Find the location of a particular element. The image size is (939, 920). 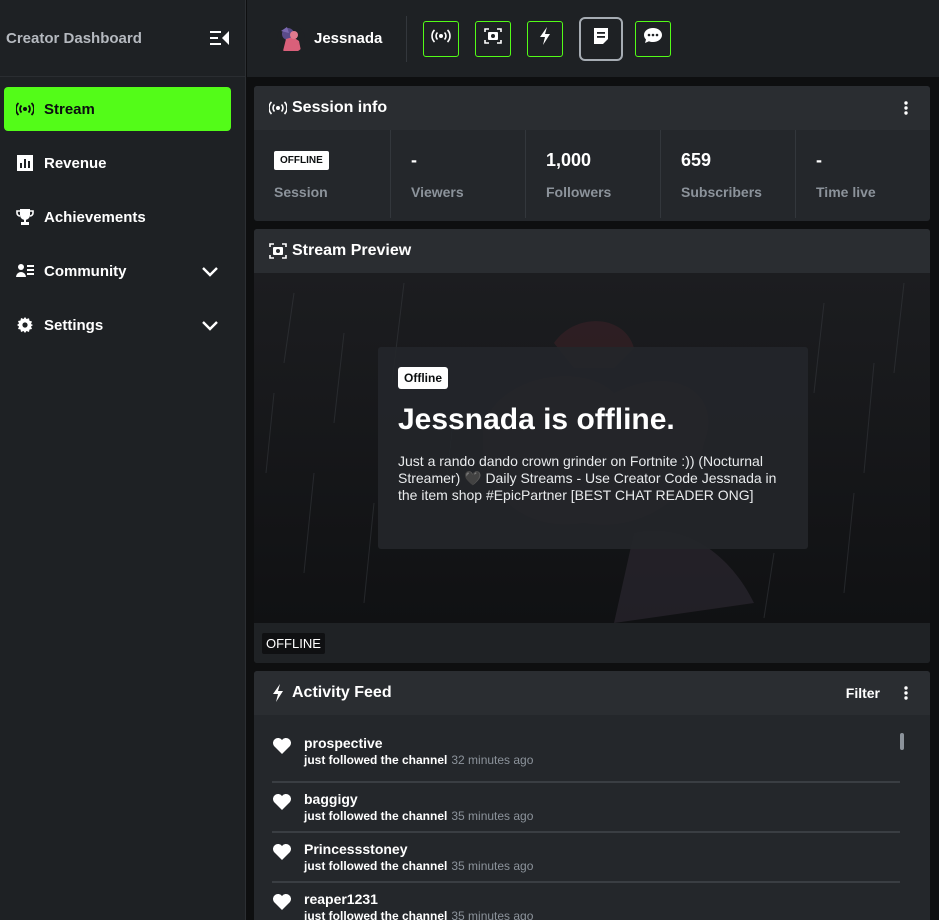

follower-username: baggigy is located at coordinates (418, 799).